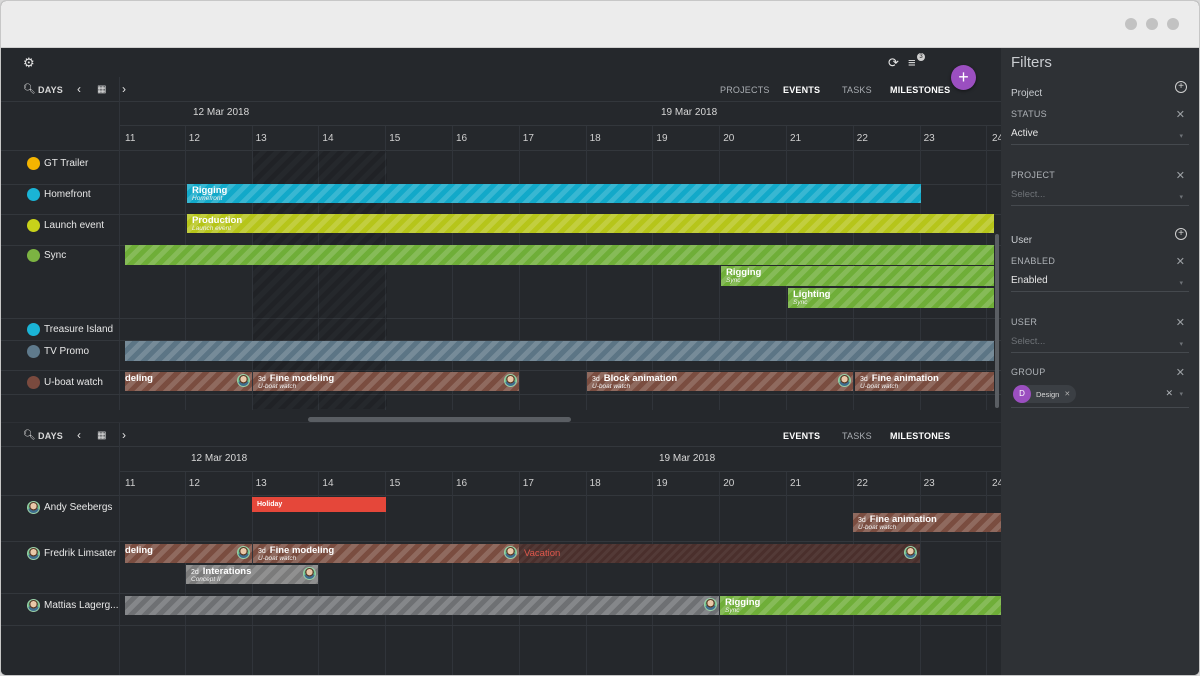 This screenshot has width=1200, height=676. Describe the element at coordinates (1180, 261) in the screenshot. I see `remove-enabled-filter-icon: ✕` at that location.